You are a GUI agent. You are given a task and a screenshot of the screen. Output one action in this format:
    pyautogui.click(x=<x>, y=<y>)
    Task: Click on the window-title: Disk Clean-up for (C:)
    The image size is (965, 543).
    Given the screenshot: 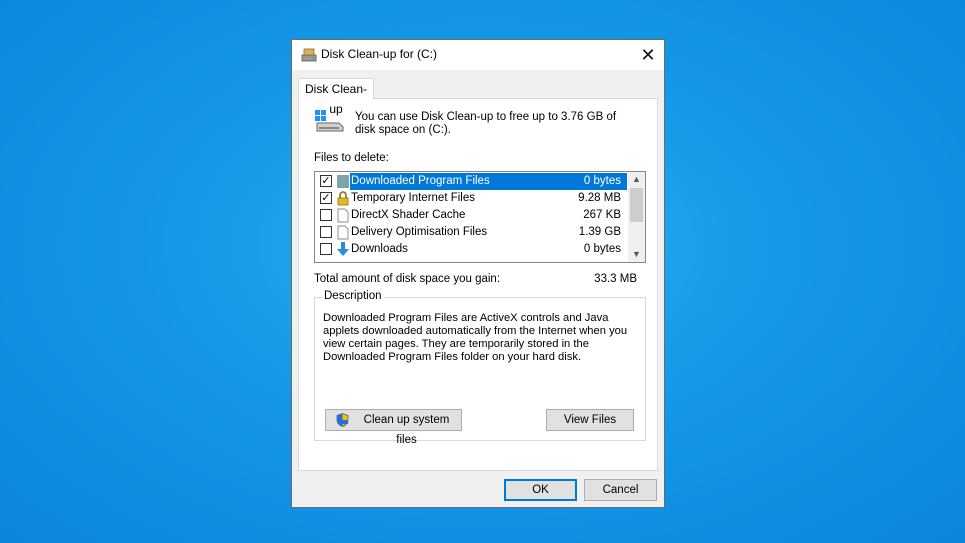 What is the action you would take?
    pyautogui.click(x=379, y=54)
    